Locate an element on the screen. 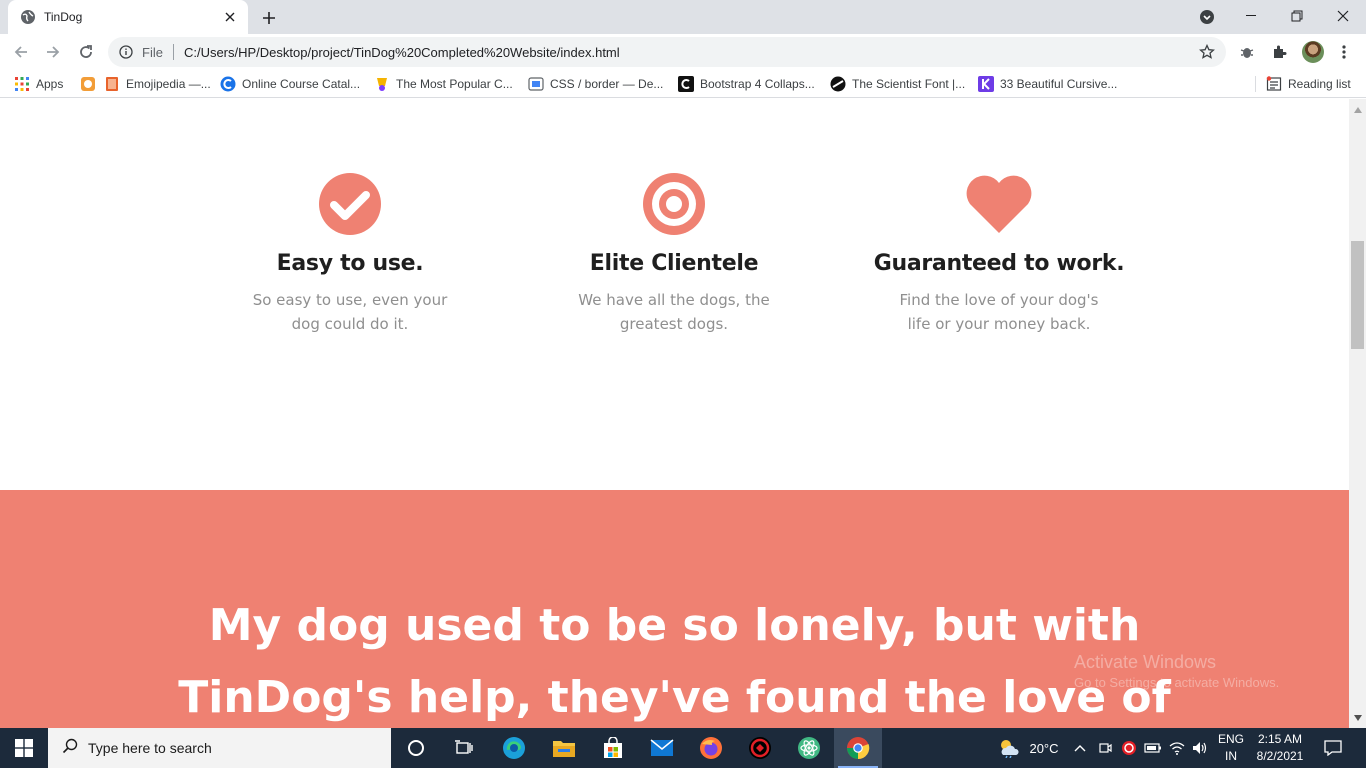 The image size is (1366, 768). search-icon is located at coordinates (70, 748).